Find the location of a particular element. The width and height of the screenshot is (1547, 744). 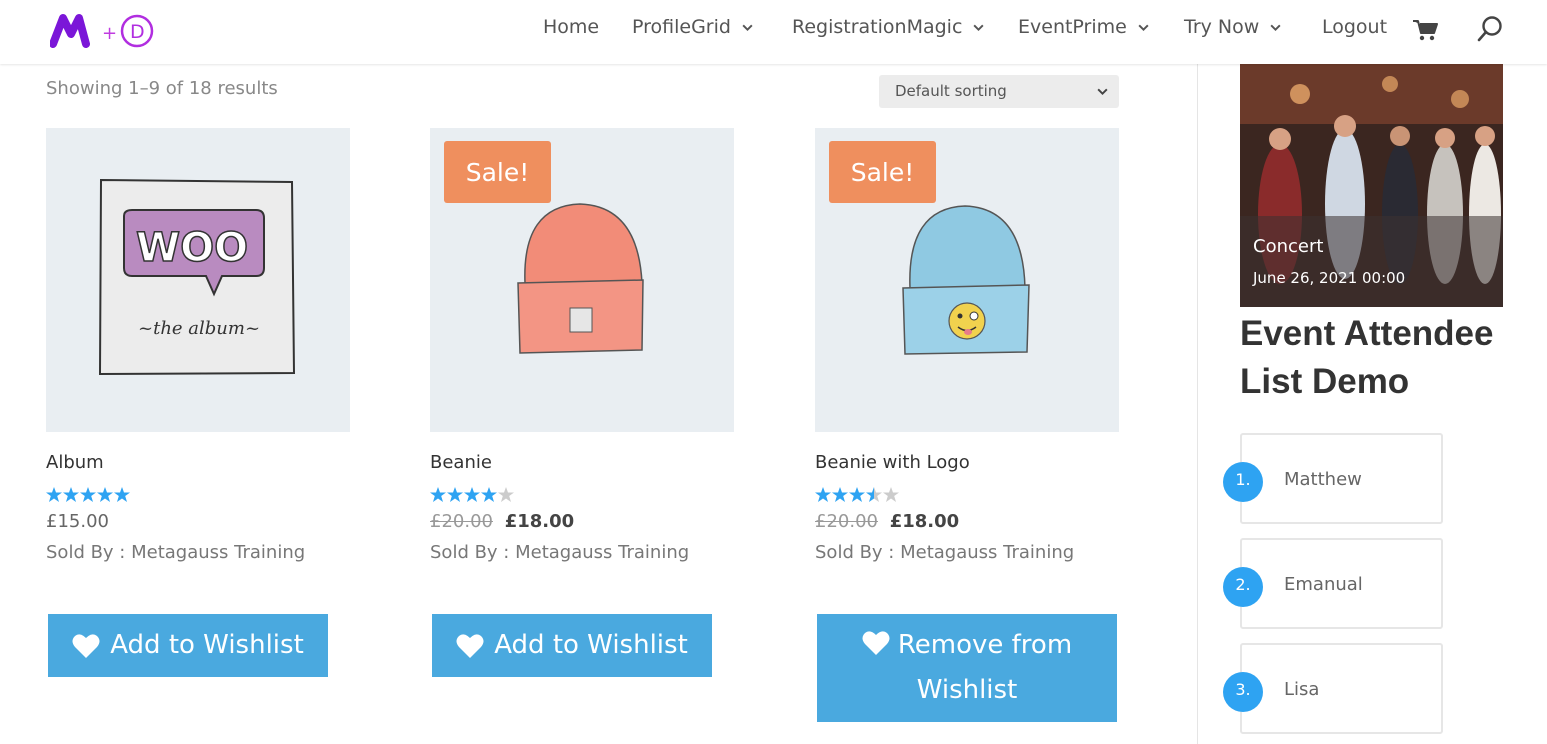

event-overlay is located at coordinates (1371, 261).